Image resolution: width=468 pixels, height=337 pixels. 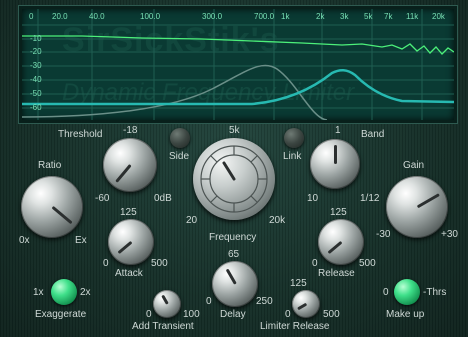 What do you see at coordinates (335, 164) in the screenshot?
I see `band-knob` at bounding box center [335, 164].